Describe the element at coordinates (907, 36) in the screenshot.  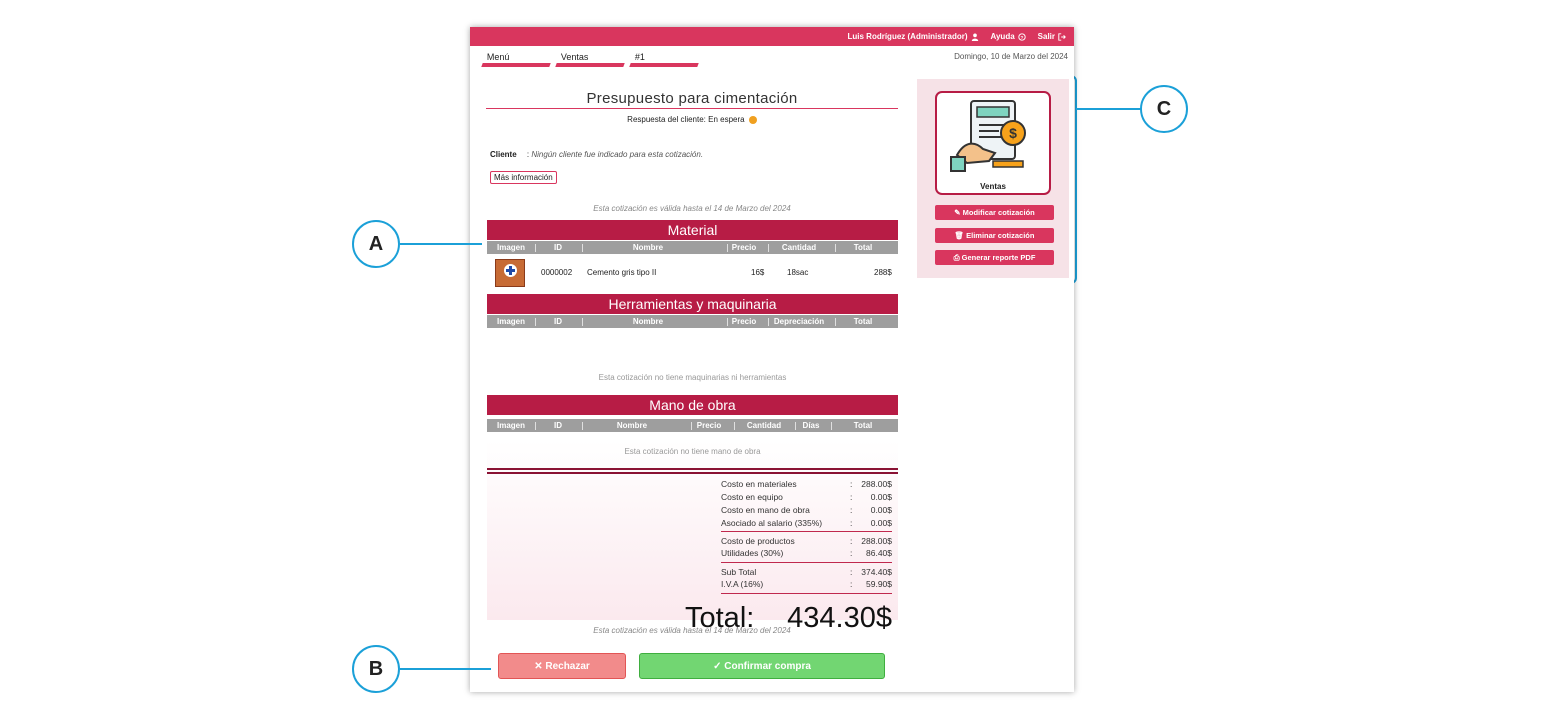
I see `user-name: Luis Rodríguez (Administrador)` at that location.